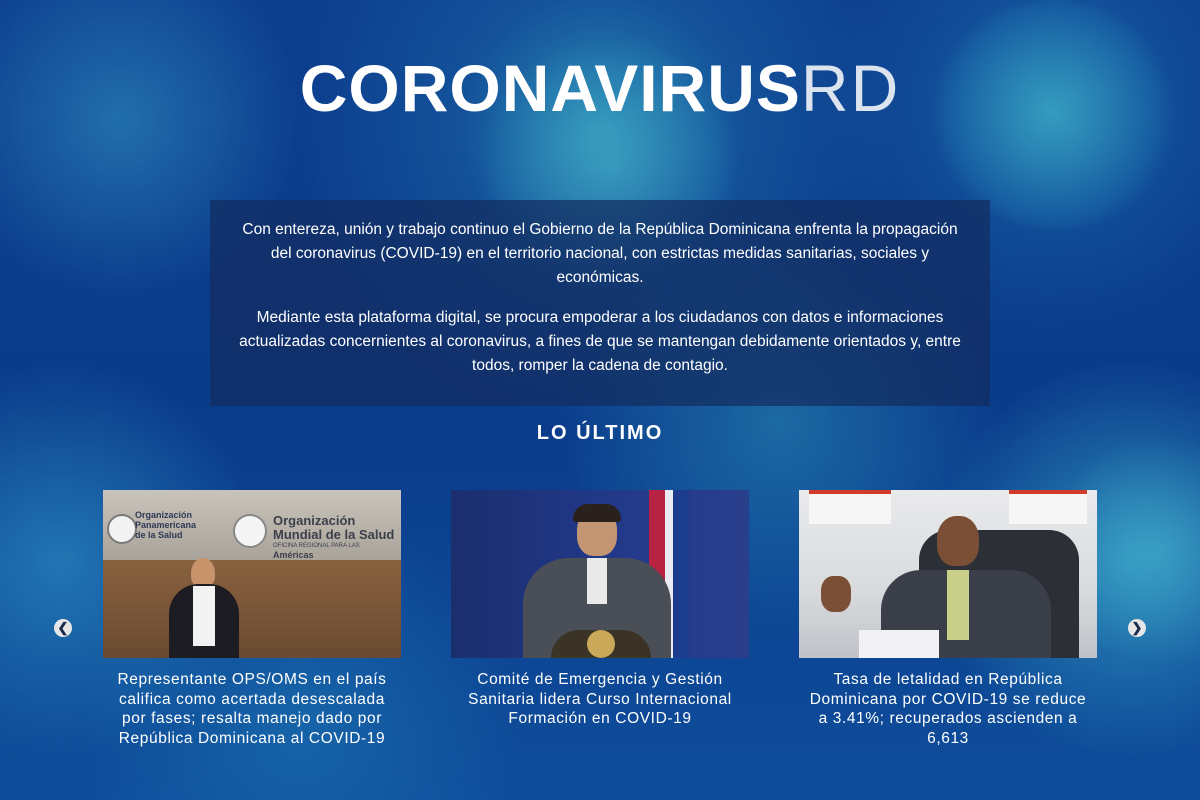 The image size is (1200, 800). Describe the element at coordinates (250, 531) in the screenshot. I see `who-logo` at that location.